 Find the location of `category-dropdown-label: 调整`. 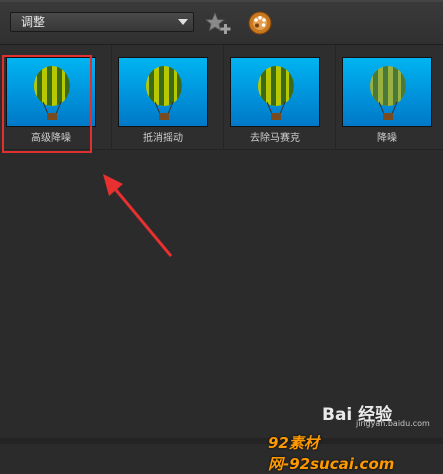

category-dropdown-label: 调整 is located at coordinates (33, 22).